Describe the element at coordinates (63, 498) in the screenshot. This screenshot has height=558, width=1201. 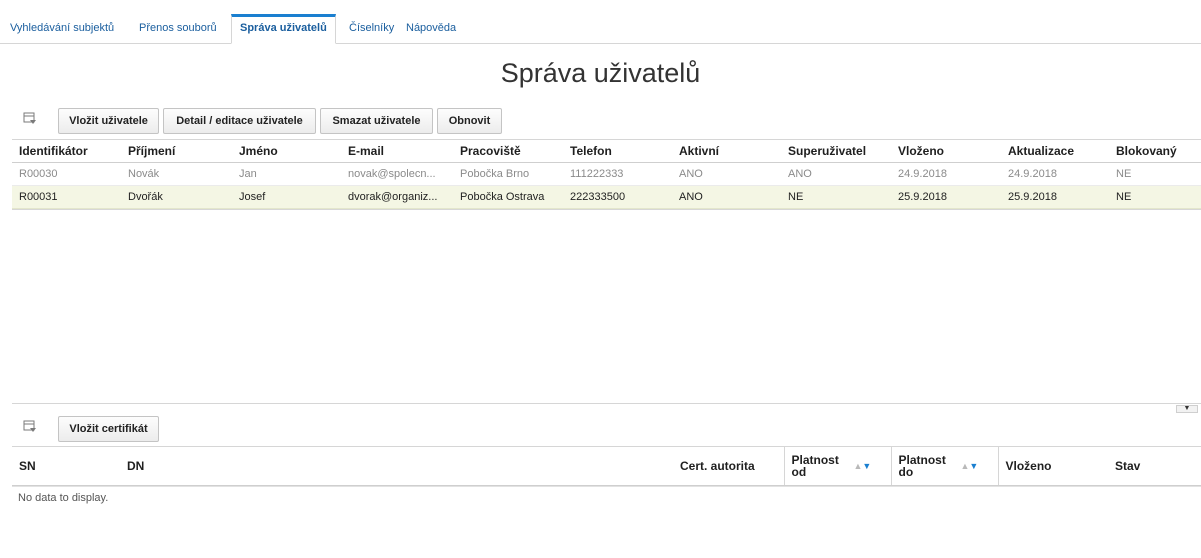
I see `empty-table-message: No data to display.` at that location.